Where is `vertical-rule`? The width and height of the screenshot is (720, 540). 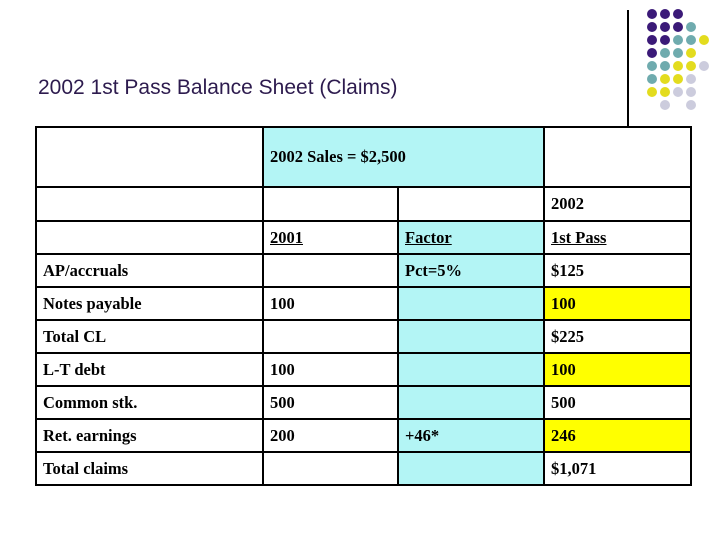
vertical-rule is located at coordinates (628, 68).